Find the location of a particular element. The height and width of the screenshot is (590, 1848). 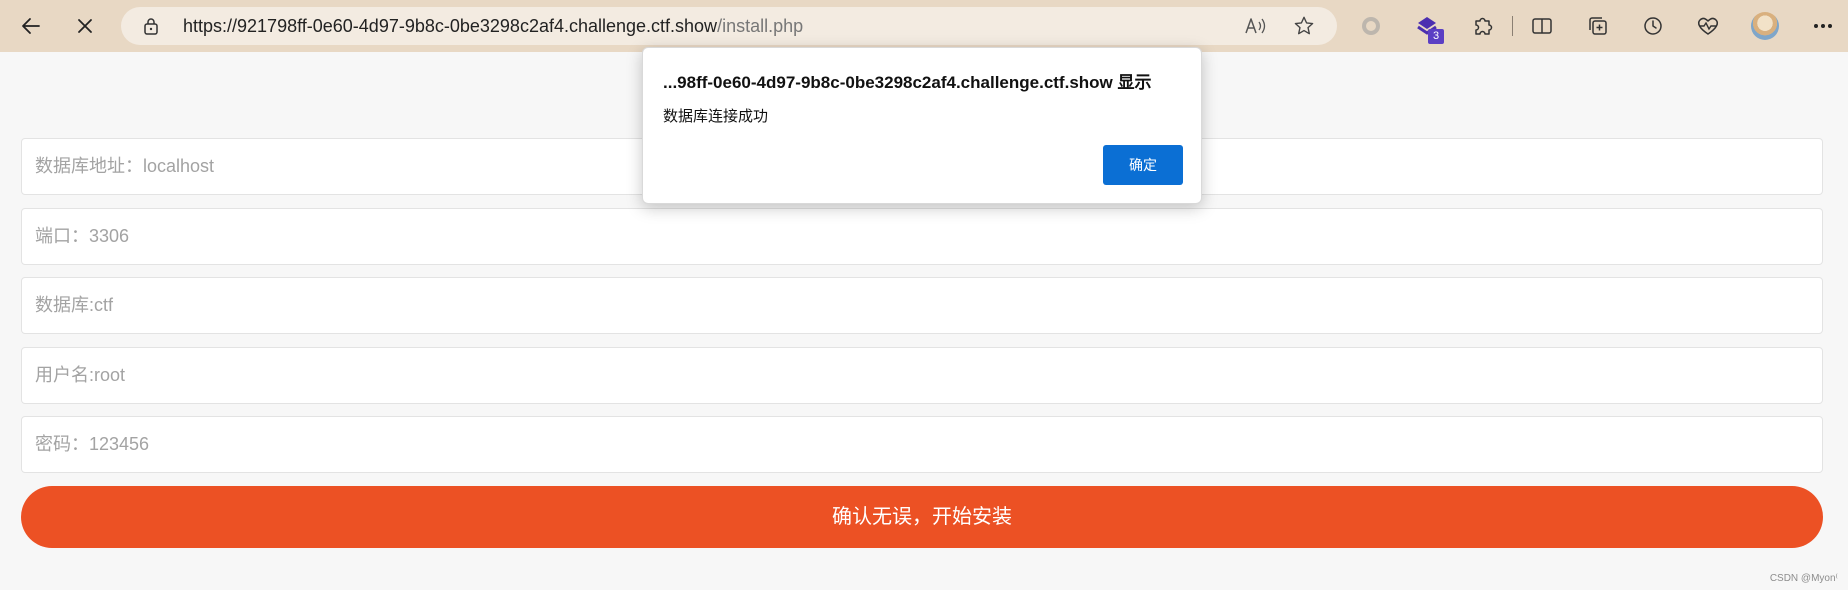

puzzle-icon is located at coordinates (1483, 26).